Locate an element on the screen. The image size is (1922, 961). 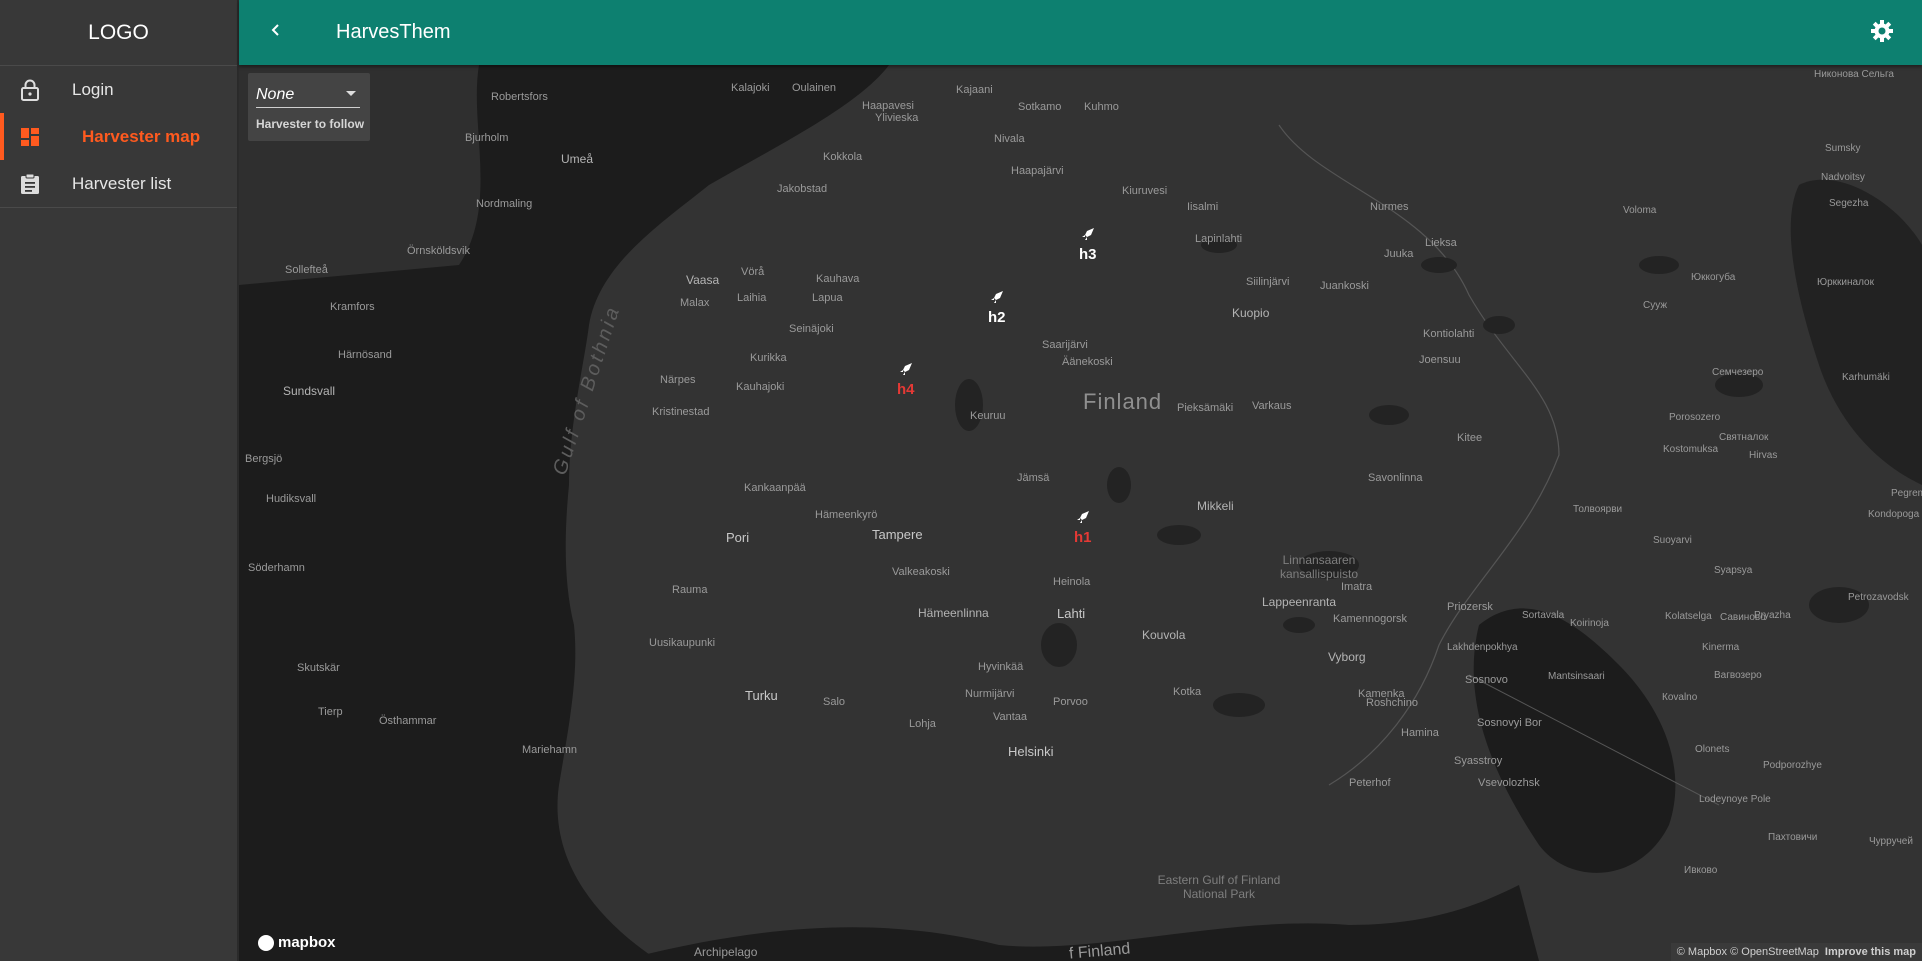
city-label: Mantsinsaari is located at coordinates (1576, 676).